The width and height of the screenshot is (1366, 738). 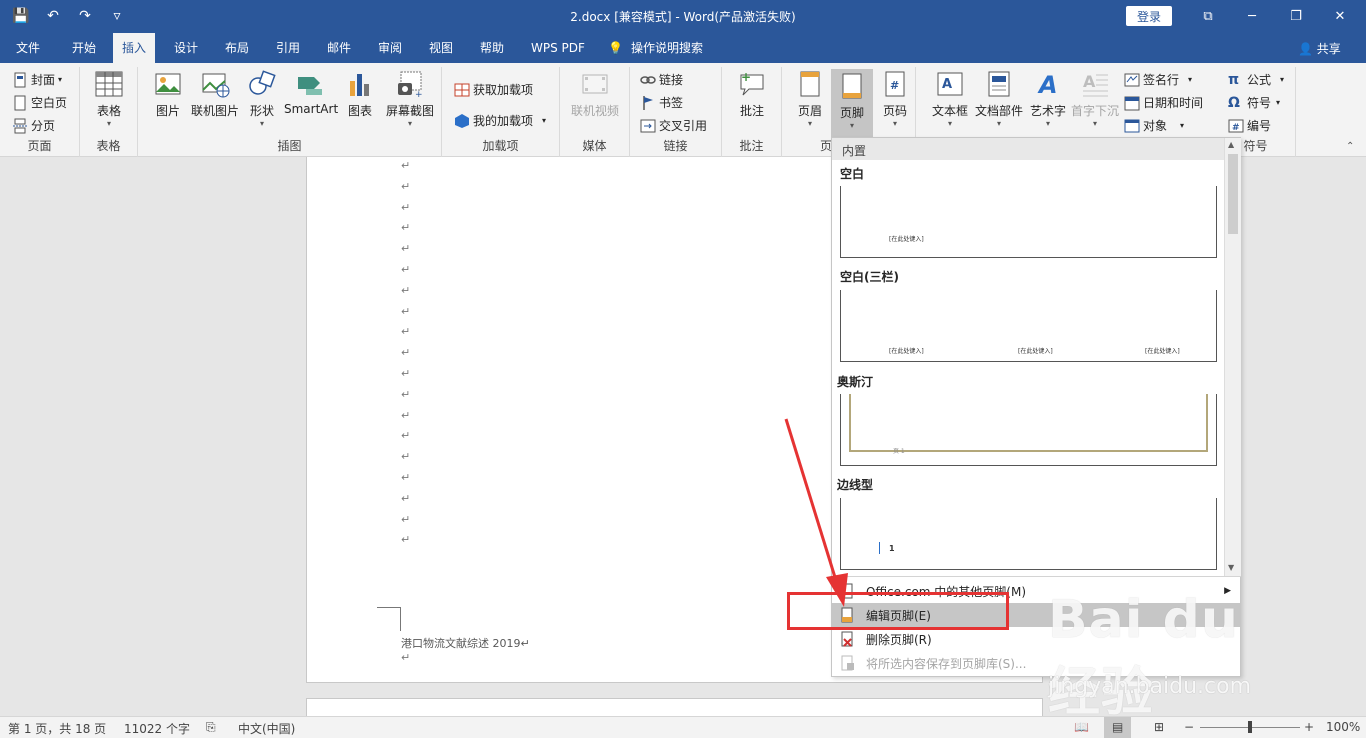 What do you see at coordinates (311, 92) in the screenshot?
I see `smartart-button: SmartArt` at bounding box center [311, 92].